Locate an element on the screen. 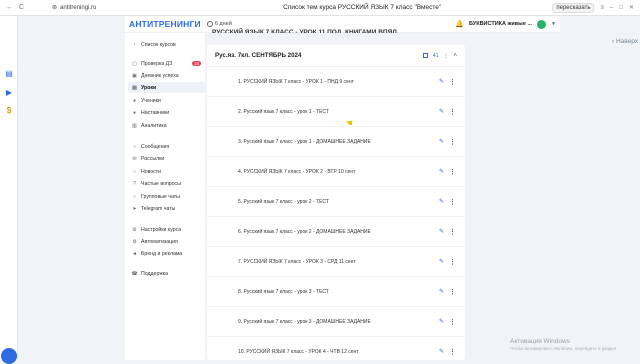 This screenshot has width=640, height=364. sidebar-item-label: Сообщения is located at coordinates (155, 146).